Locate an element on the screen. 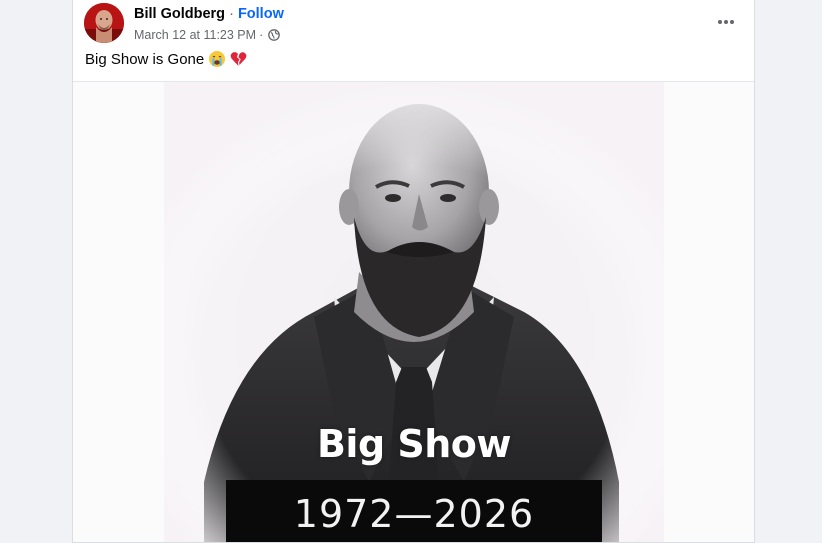 This screenshot has height=543, width=822. avatar-image is located at coordinates (104, 23).